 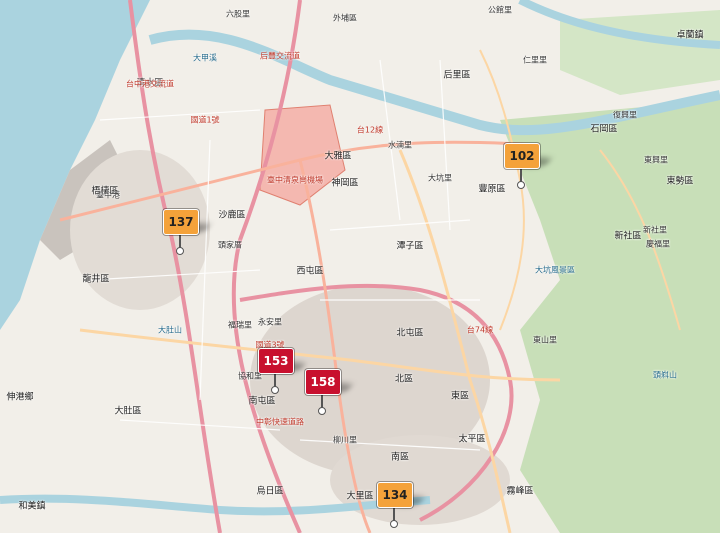 I want to click on aqi-value: 134, so click(x=395, y=495).